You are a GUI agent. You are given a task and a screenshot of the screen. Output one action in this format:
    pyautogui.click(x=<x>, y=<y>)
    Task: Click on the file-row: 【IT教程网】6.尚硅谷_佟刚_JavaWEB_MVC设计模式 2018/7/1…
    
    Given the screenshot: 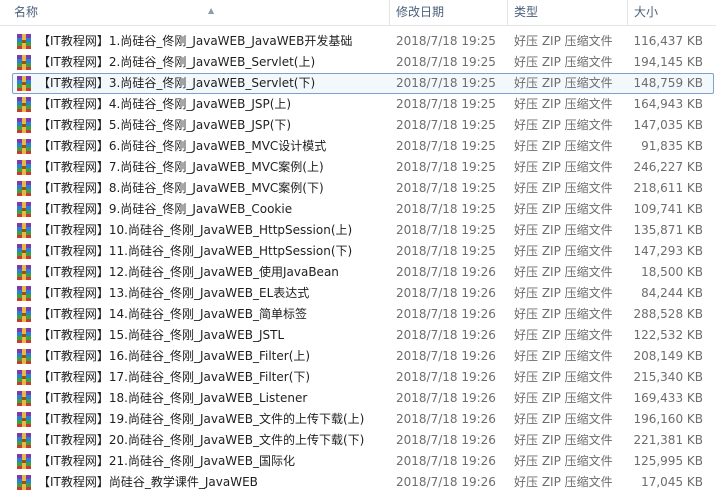 What is the action you would take?
    pyautogui.click(x=358, y=146)
    